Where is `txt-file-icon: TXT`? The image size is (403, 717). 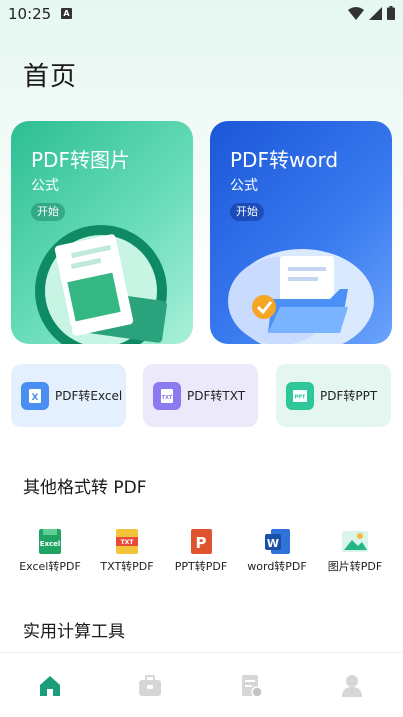 txt-file-icon: TXT is located at coordinates (127, 538).